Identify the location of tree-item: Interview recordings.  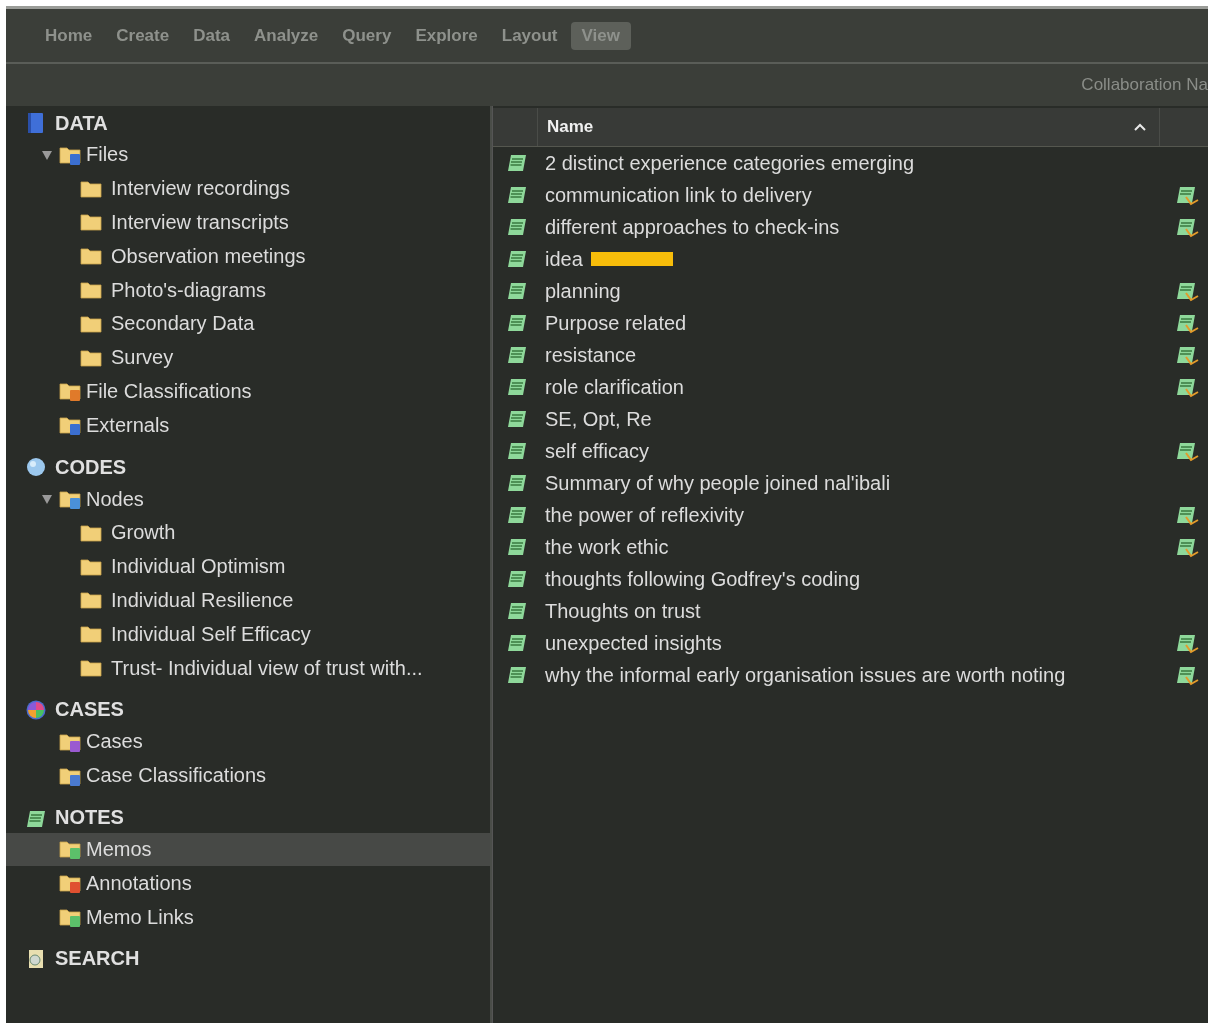
(248, 188).